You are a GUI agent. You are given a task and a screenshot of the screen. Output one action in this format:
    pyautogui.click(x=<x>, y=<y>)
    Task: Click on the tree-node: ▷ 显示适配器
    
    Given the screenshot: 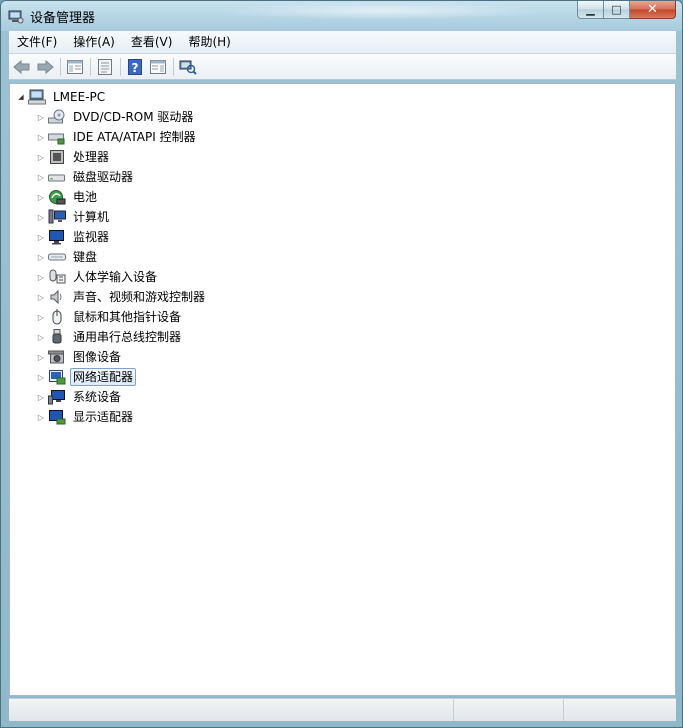 What is the action you would take?
    pyautogui.click(x=86, y=417)
    